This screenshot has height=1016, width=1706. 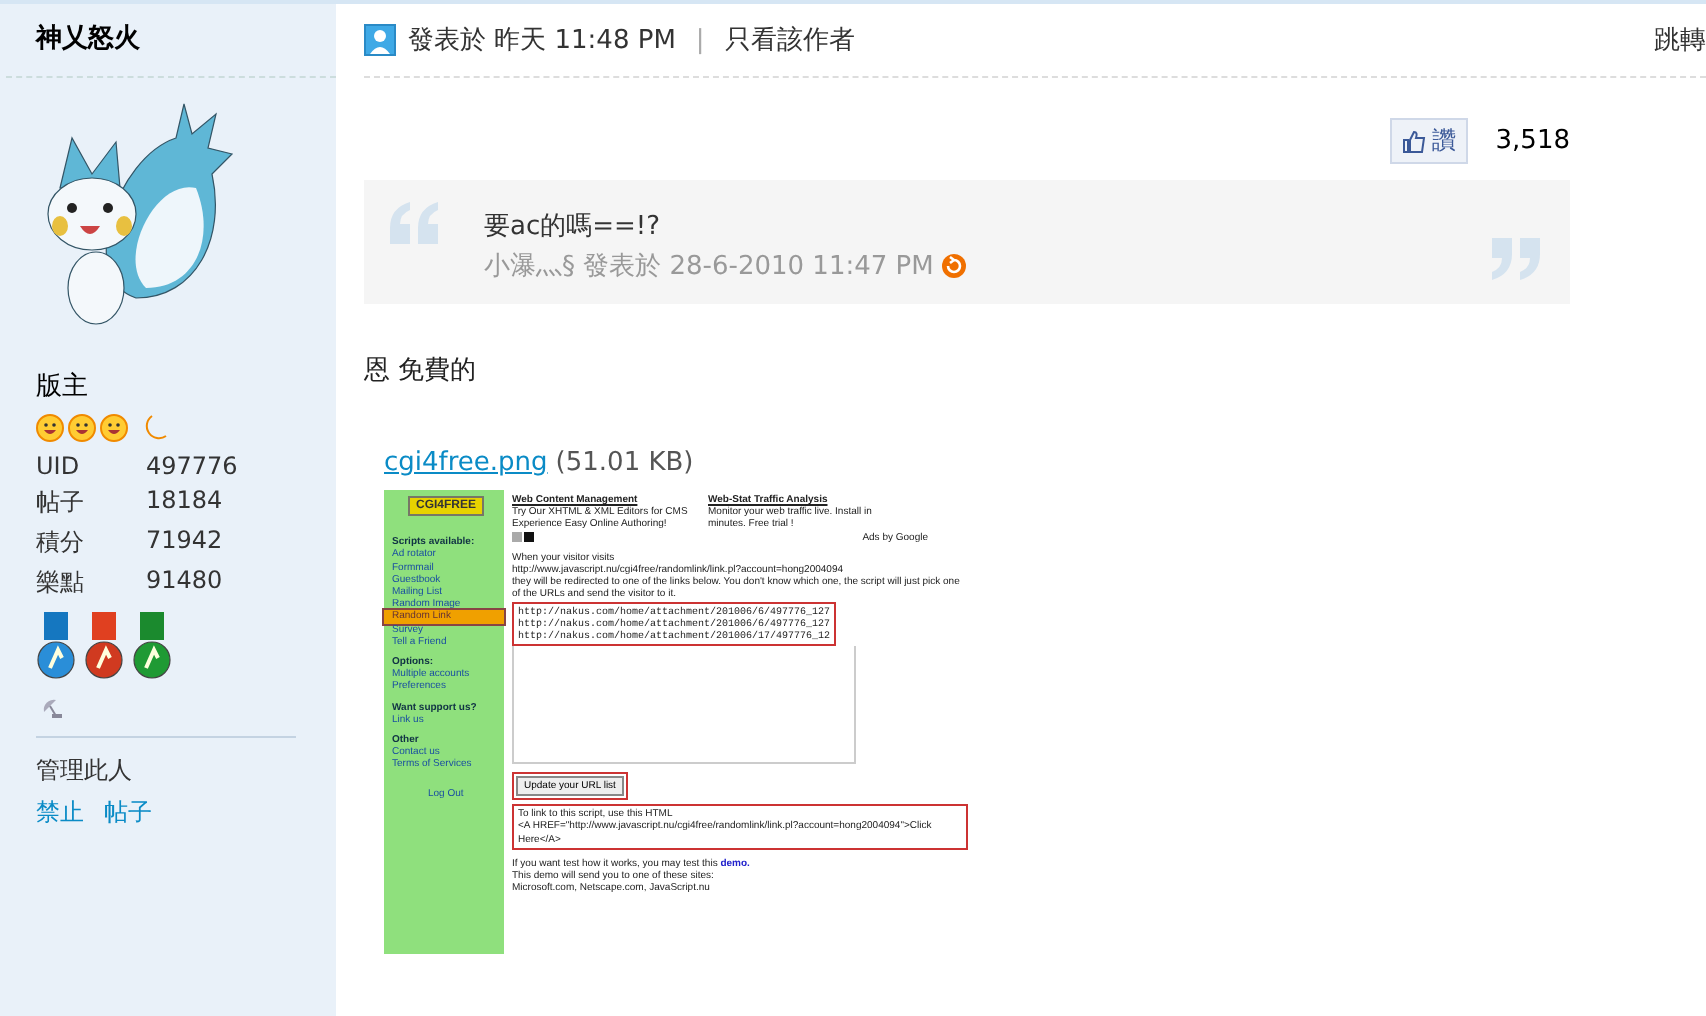 I want to click on return-arrow-icon, so click(x=953, y=266).